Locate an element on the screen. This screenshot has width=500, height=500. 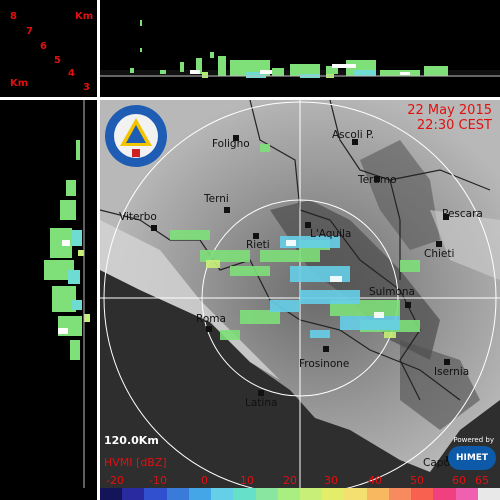
logo-emblem-icon is located at coordinates (136, 136).